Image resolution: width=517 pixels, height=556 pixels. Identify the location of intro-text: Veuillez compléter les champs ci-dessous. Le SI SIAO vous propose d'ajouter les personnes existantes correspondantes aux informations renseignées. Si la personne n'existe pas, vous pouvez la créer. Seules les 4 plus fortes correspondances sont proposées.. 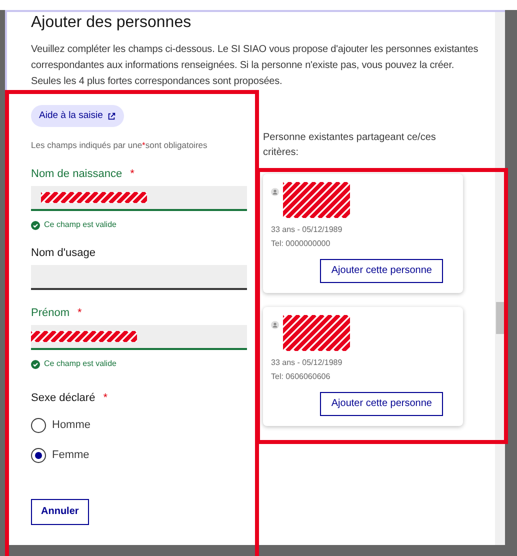
(255, 66).